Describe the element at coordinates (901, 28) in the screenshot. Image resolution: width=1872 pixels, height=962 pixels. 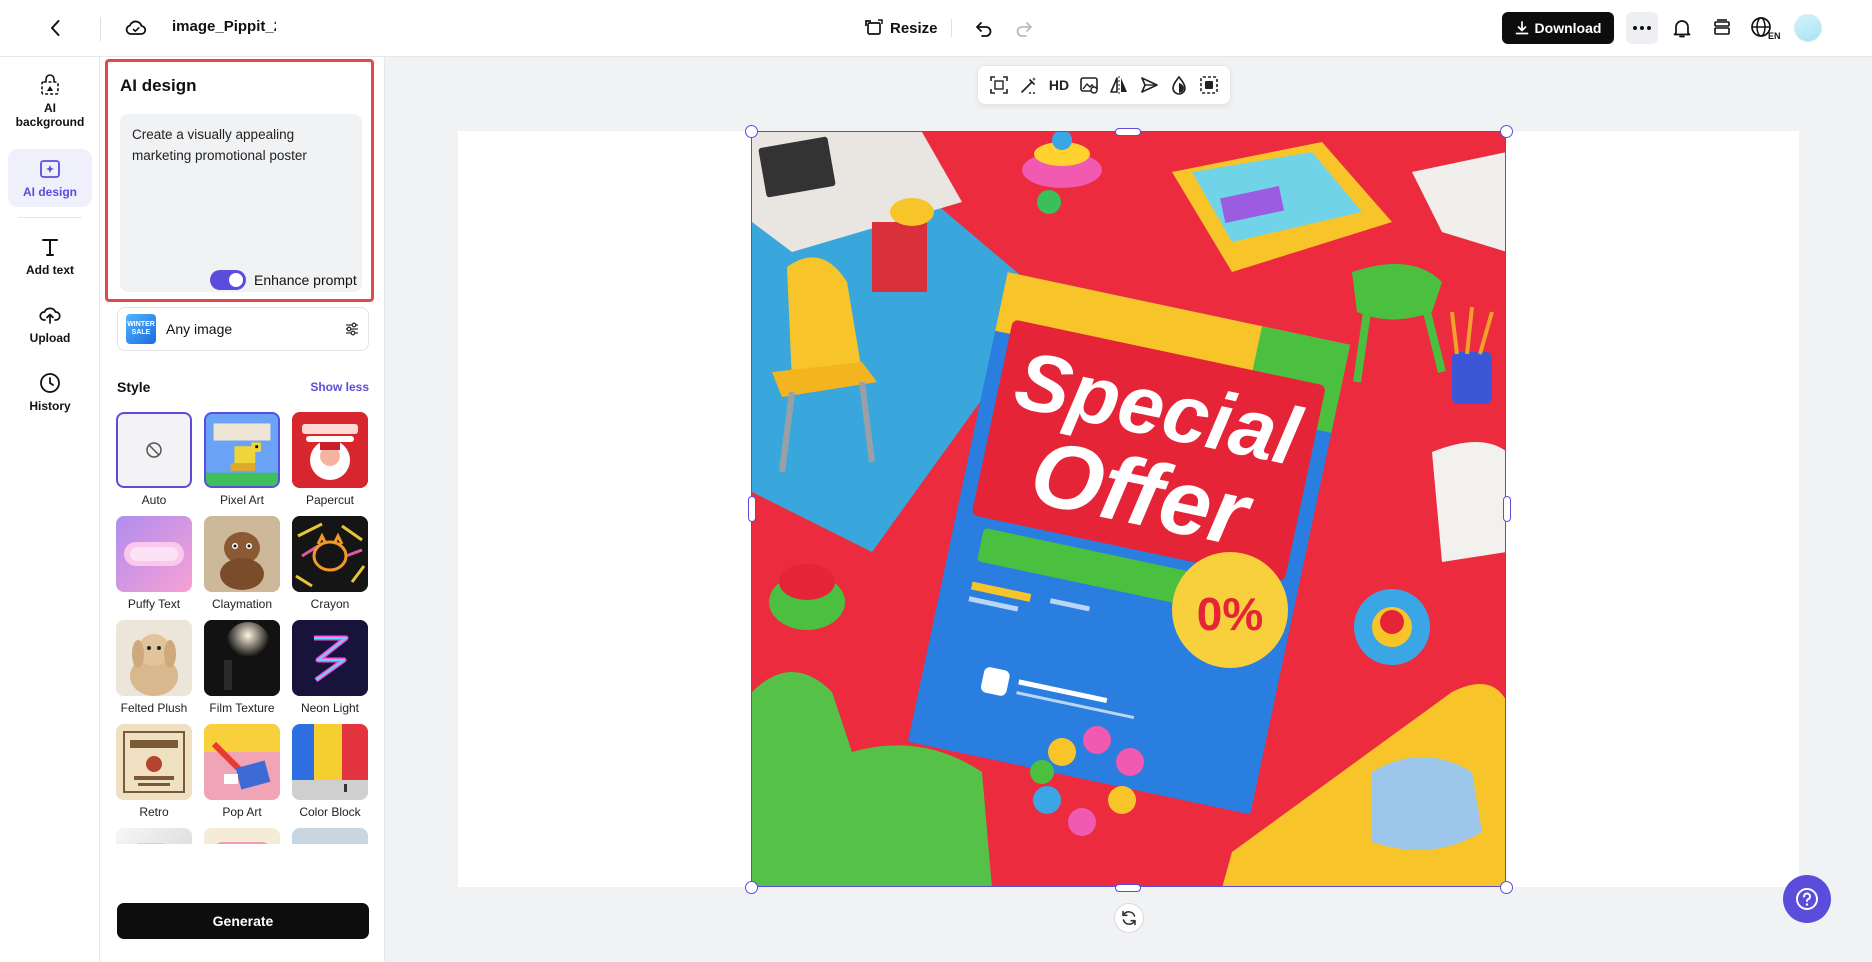
I see `resize-button: Resize` at that location.